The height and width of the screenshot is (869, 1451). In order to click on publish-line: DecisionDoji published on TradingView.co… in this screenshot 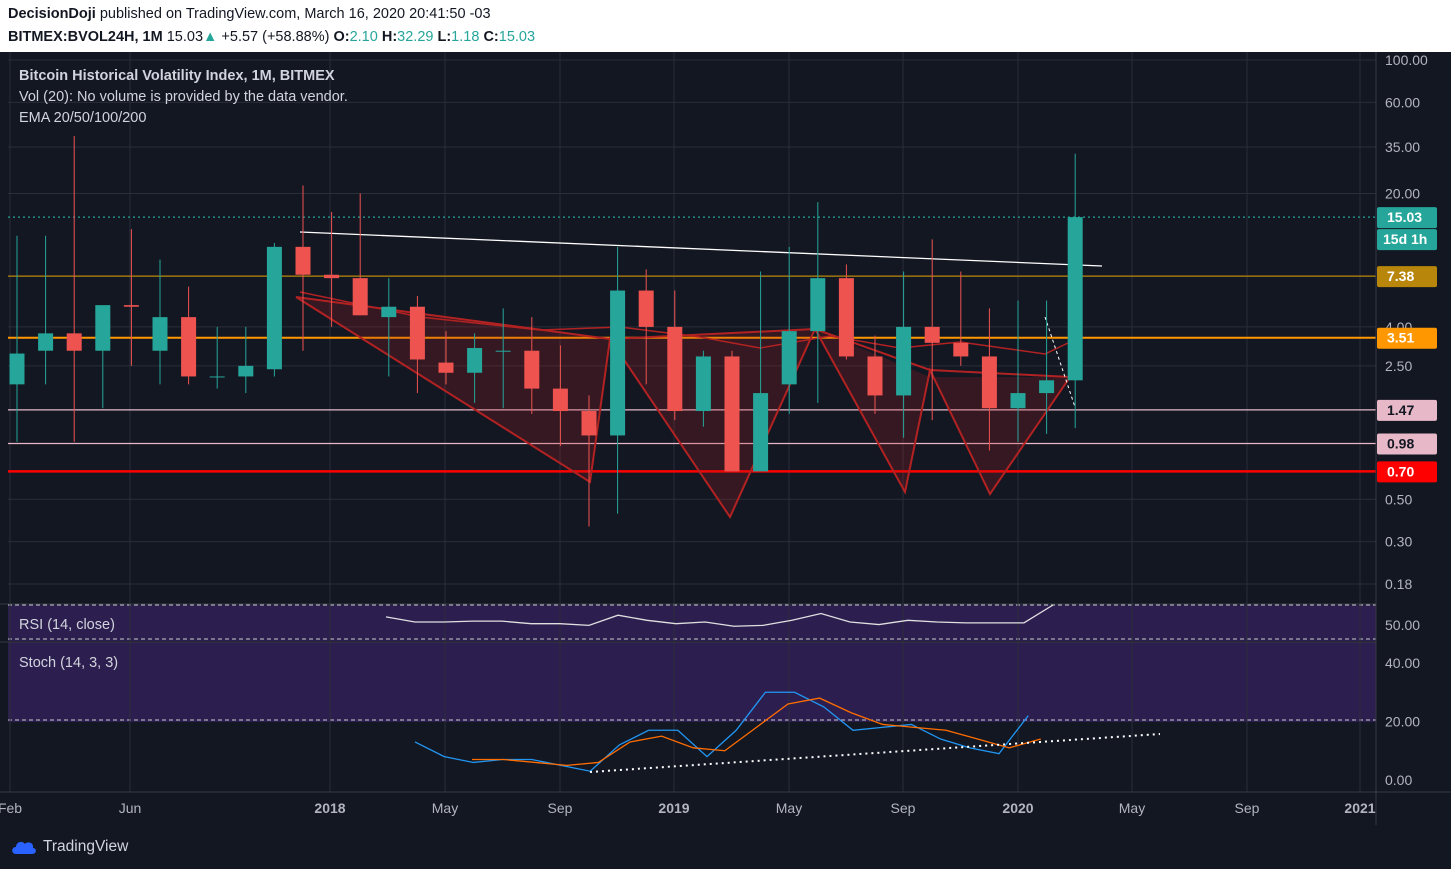, I will do `click(249, 14)`.